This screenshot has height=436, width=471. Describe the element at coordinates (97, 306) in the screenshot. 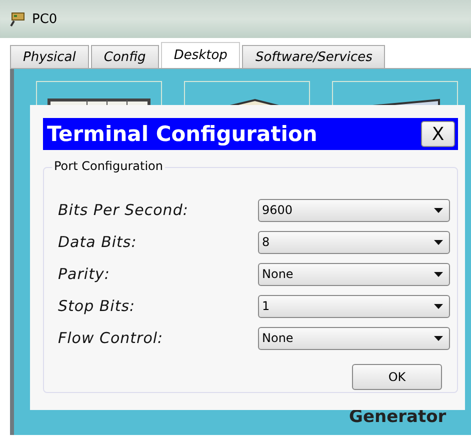

I see `field-label: Stop Bits:` at that location.